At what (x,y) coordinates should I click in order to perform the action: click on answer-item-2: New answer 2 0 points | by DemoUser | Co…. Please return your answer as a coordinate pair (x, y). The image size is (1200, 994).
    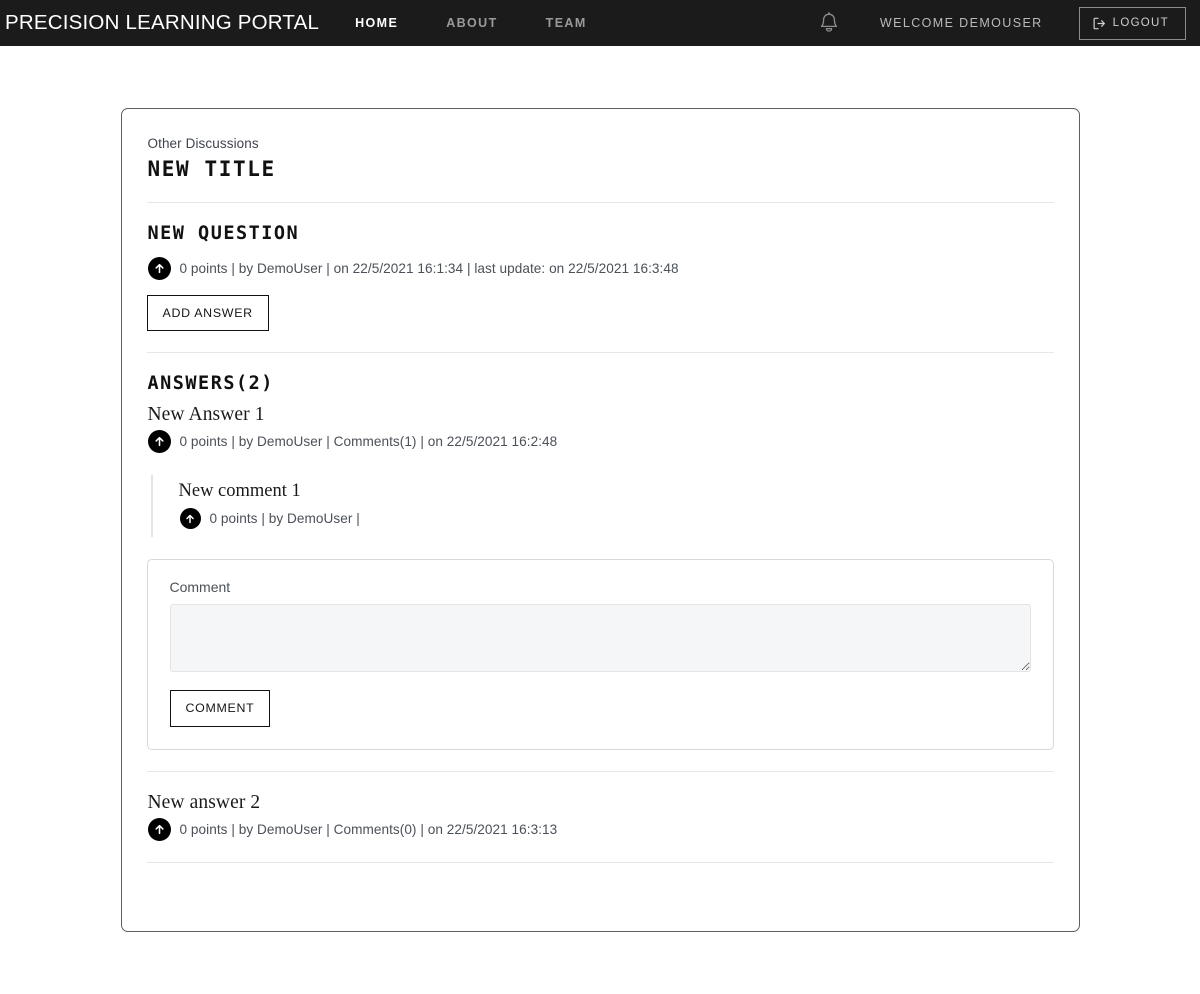
    Looking at the image, I should click on (600, 816).